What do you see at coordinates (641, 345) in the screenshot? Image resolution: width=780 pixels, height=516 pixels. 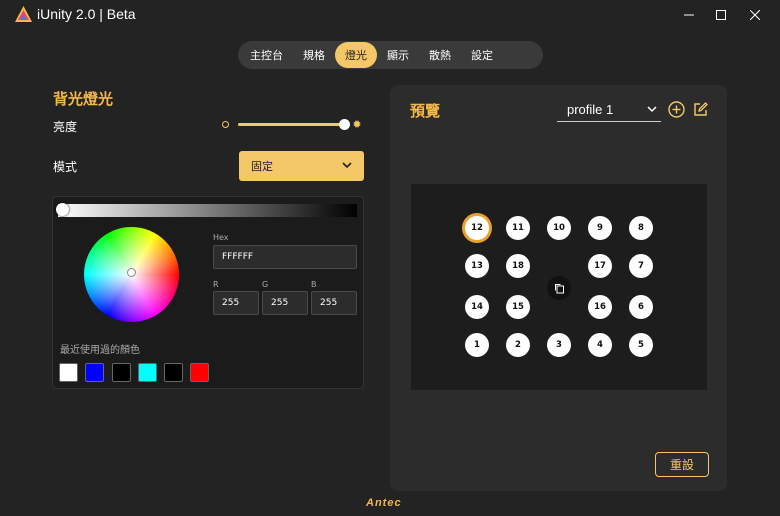 I see `fan-5: 5` at bounding box center [641, 345].